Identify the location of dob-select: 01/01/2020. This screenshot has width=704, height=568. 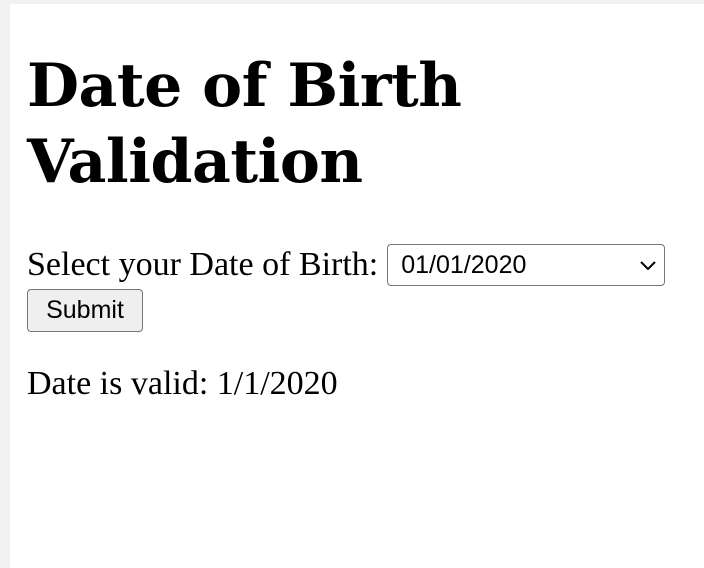
(526, 265).